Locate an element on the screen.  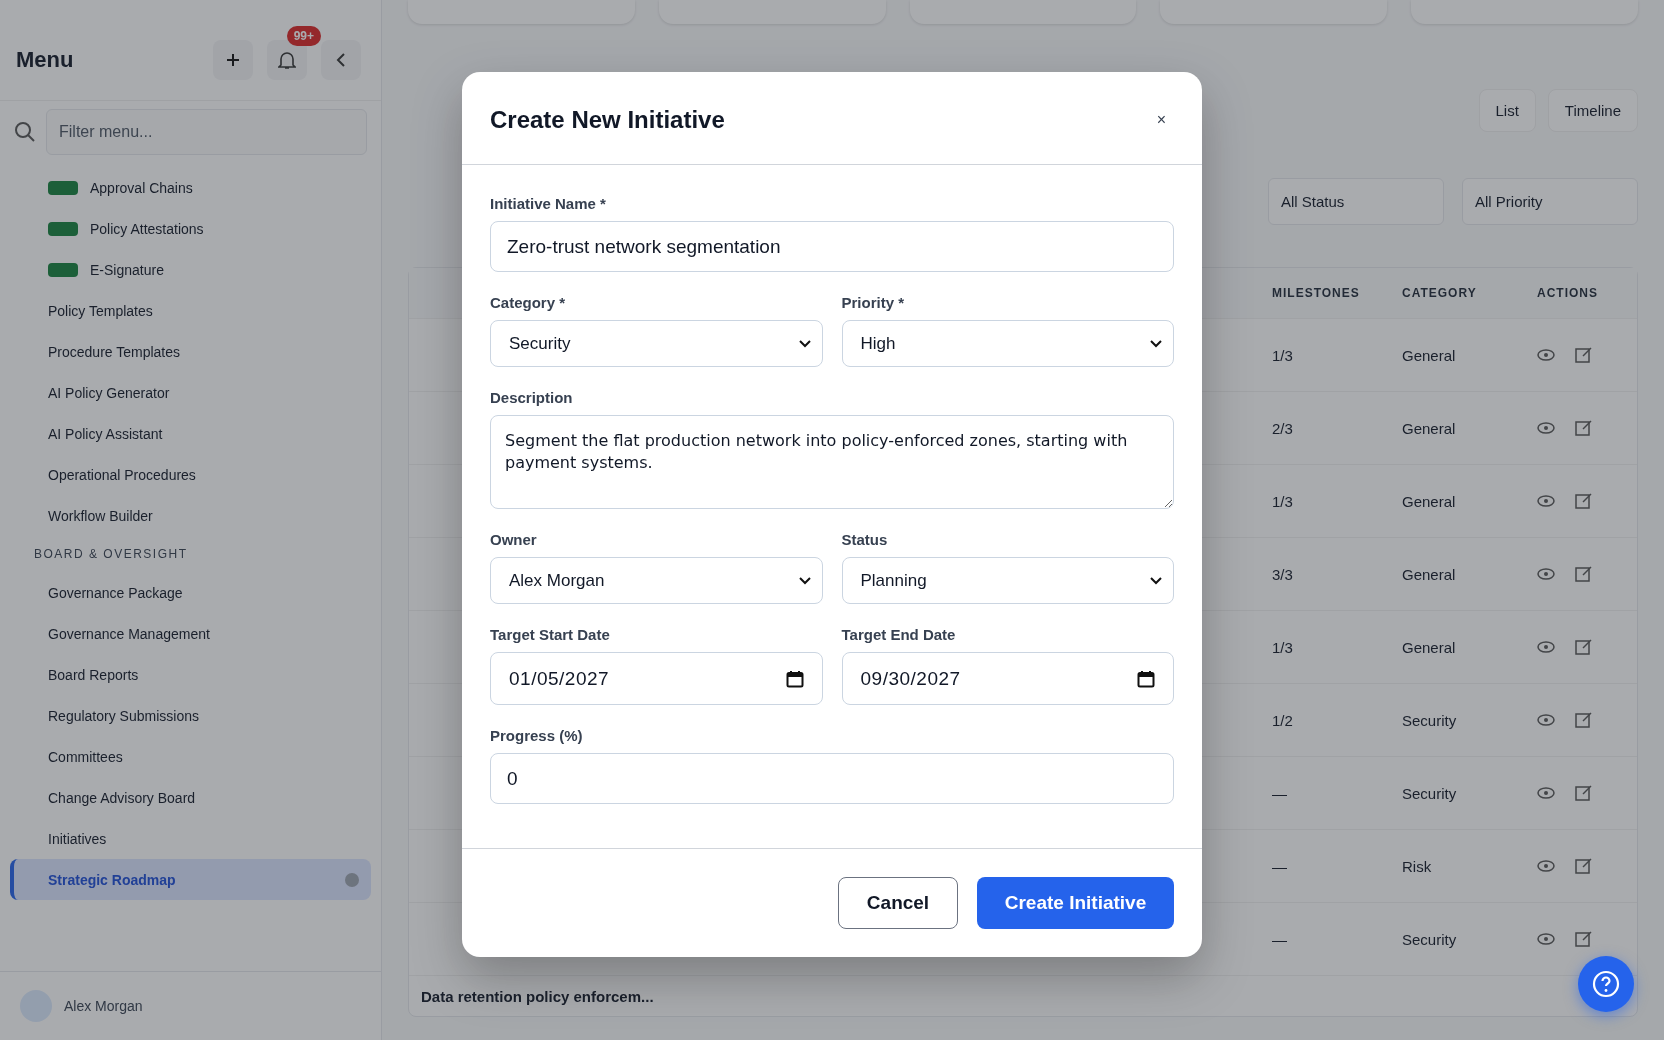
field-label: Priority * is located at coordinates (873, 302).